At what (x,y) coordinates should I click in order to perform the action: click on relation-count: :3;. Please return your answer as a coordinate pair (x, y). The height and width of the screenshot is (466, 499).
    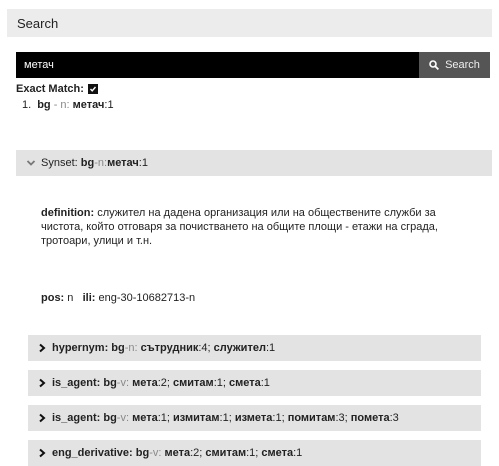
    Looking at the image, I should click on (343, 418).